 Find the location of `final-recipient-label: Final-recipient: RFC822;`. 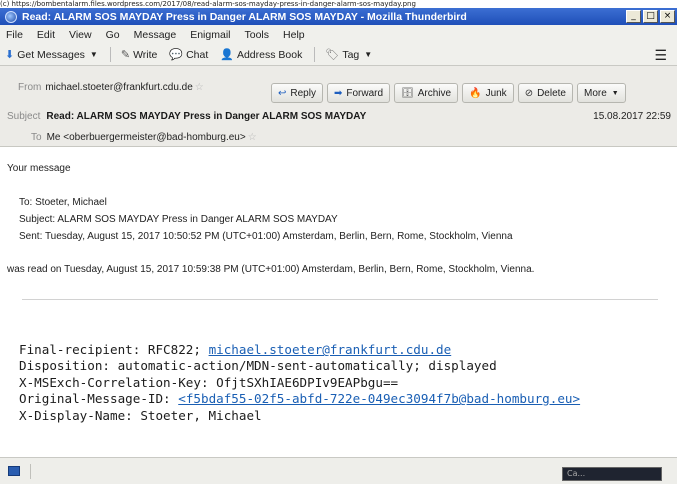

final-recipient-label: Final-recipient: RFC822; is located at coordinates (114, 349).